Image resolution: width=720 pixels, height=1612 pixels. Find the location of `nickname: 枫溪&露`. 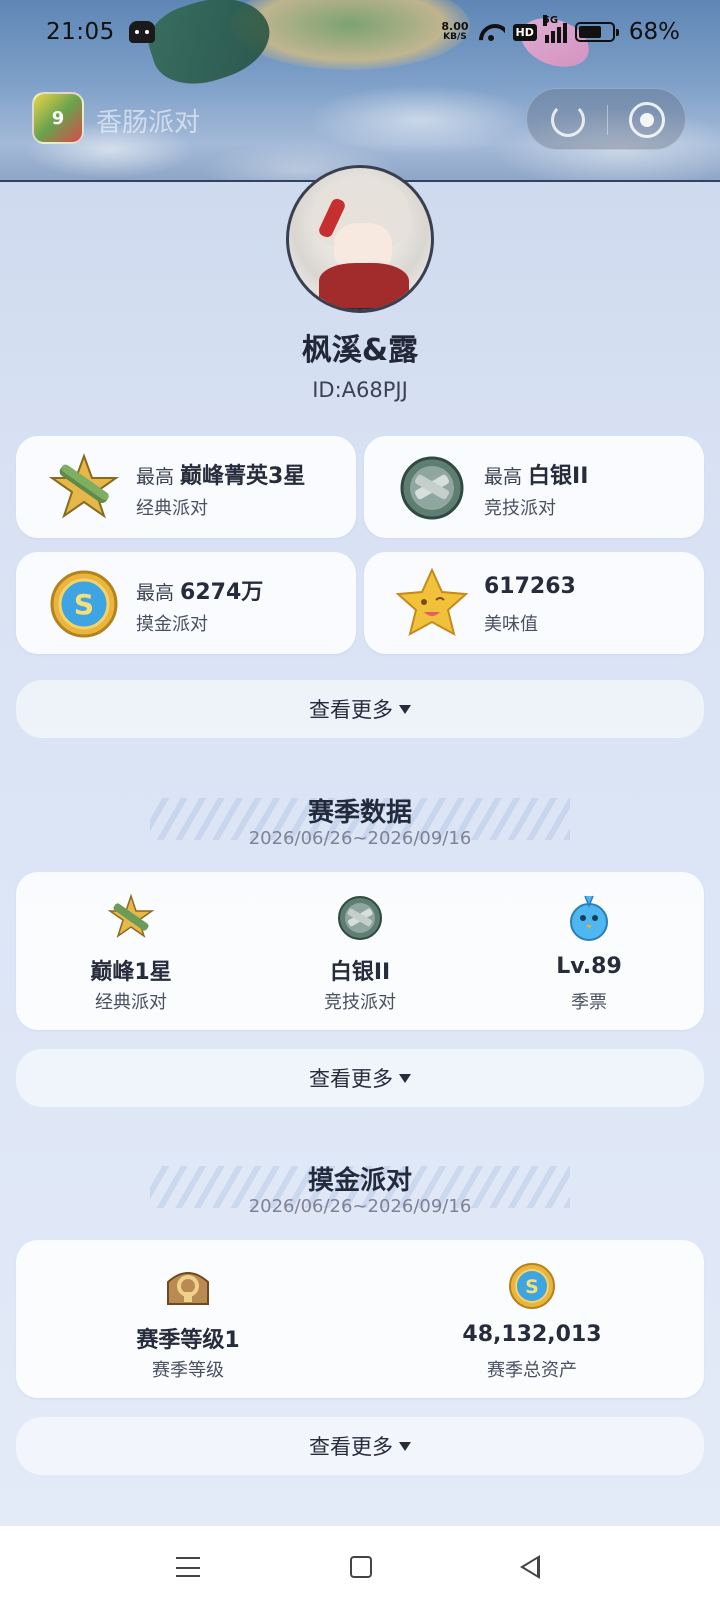

nickname: 枫溪&露 is located at coordinates (360, 350).